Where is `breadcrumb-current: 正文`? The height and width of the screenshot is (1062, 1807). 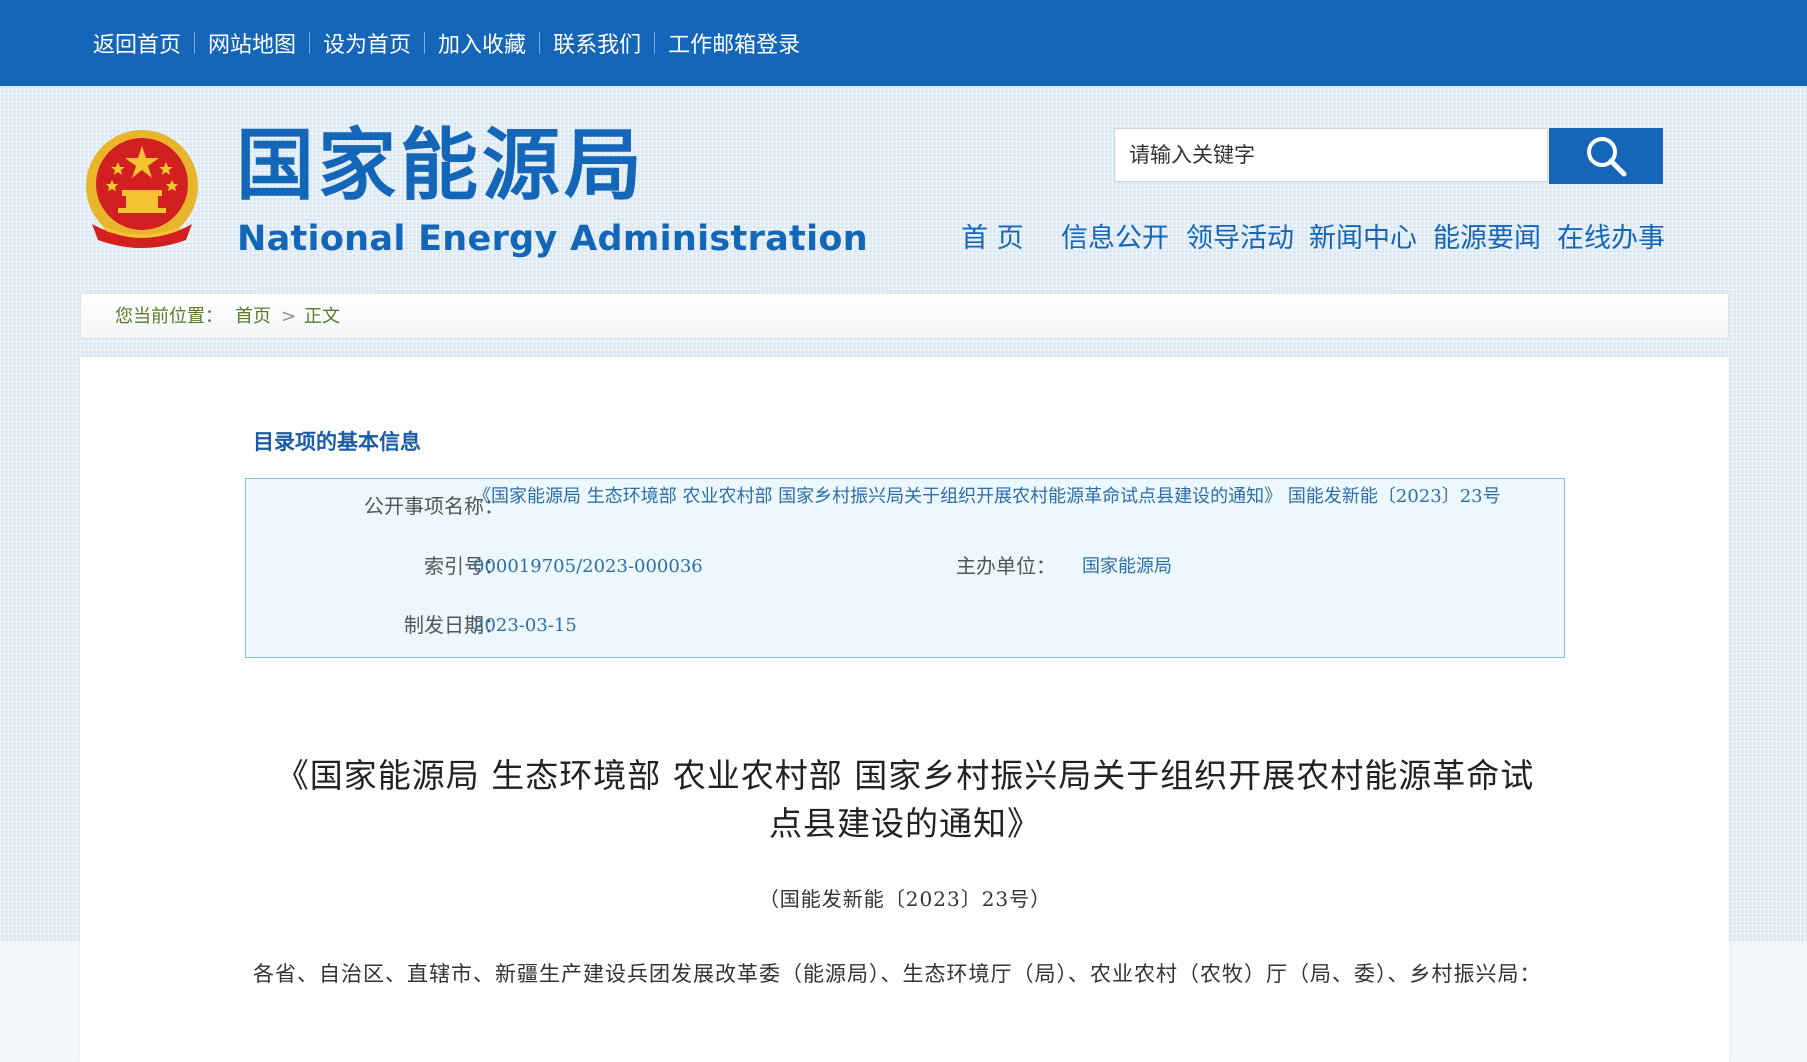 breadcrumb-current: 正文 is located at coordinates (322, 316).